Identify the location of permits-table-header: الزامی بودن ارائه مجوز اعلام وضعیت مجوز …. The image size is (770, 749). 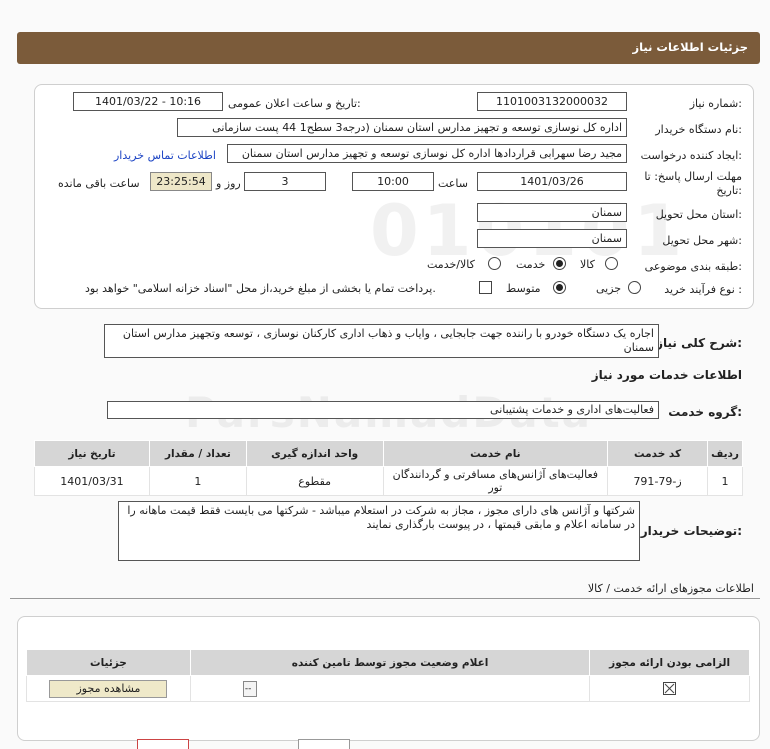
(388, 662).